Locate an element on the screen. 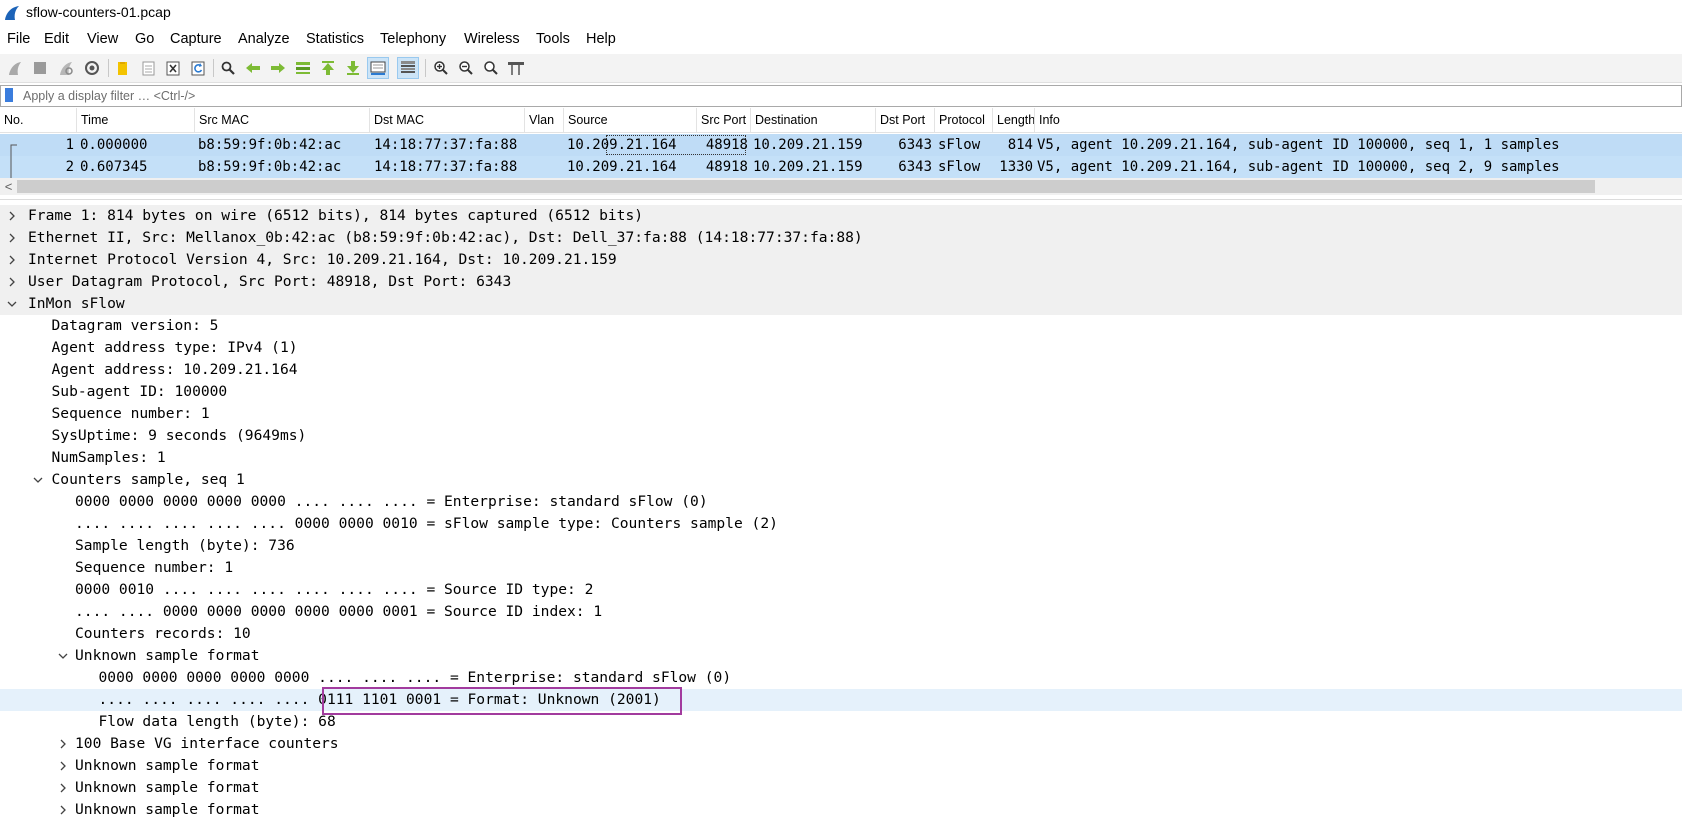 Image resolution: width=1682 pixels, height=821 pixels. column-header-dst-mac: Dst MAC is located at coordinates (447, 120).